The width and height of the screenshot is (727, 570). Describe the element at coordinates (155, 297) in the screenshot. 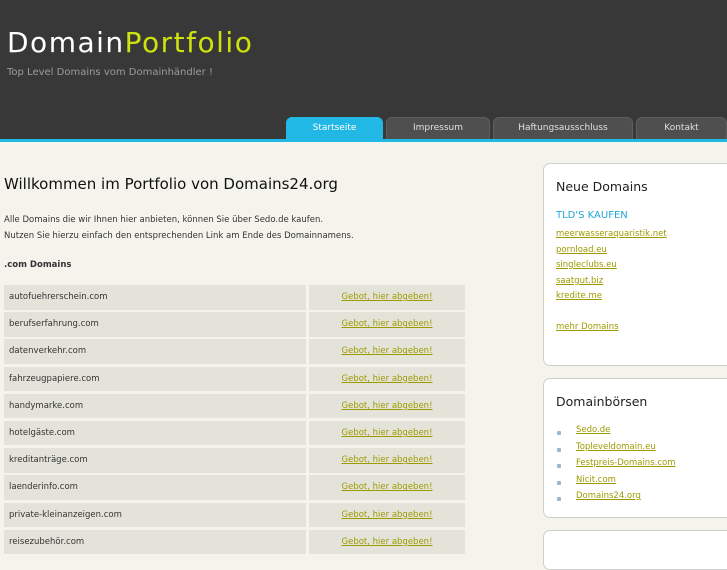

I see `domain-name: autofuehrerschein.com` at that location.